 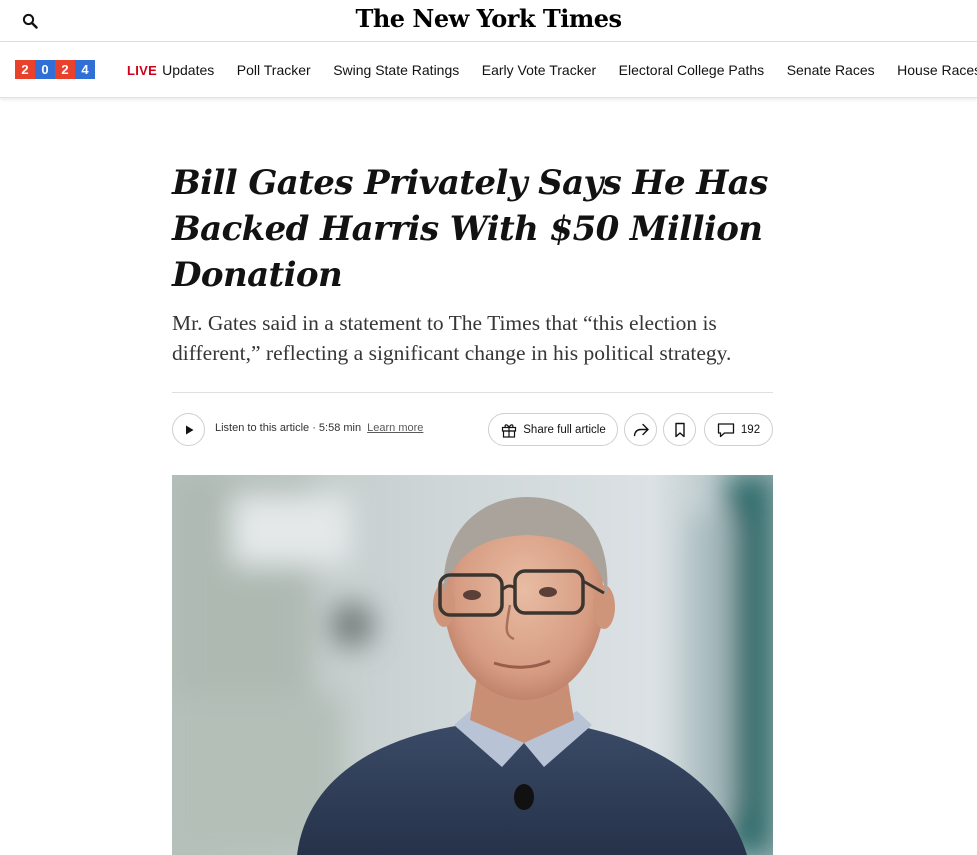 What do you see at coordinates (274, 70) in the screenshot?
I see `nav-item-poll-tracker: Poll Tracker` at bounding box center [274, 70].